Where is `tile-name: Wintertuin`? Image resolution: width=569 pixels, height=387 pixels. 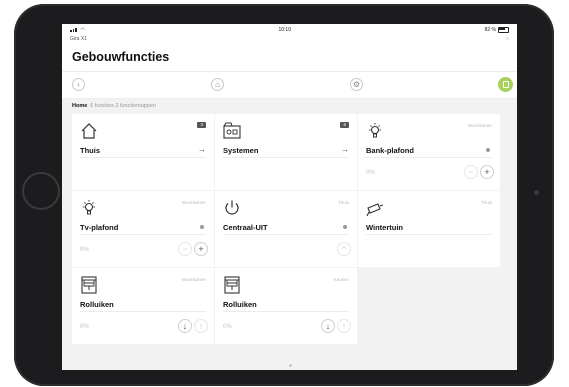
tile-name: Wintertuin is located at coordinates (385, 227).